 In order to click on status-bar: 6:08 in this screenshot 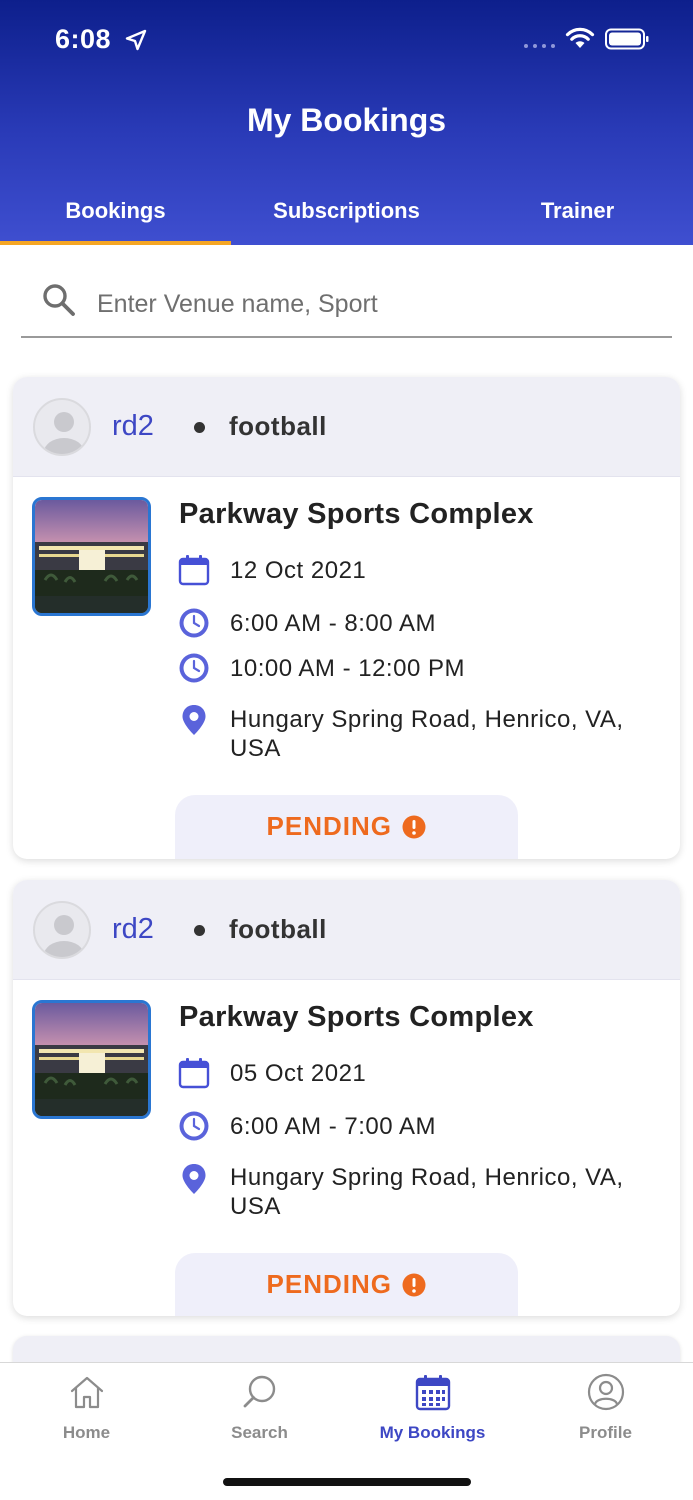, I will do `click(346, 40)`.